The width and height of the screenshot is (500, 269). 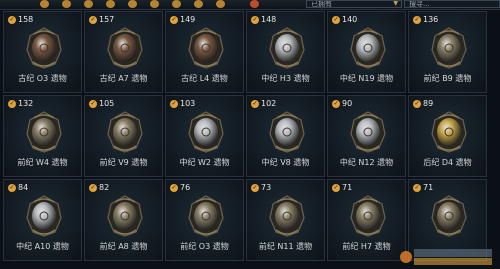 I want to click on relic-card: ✓ 82 前纪 A8 遗物, so click(x=123, y=220).